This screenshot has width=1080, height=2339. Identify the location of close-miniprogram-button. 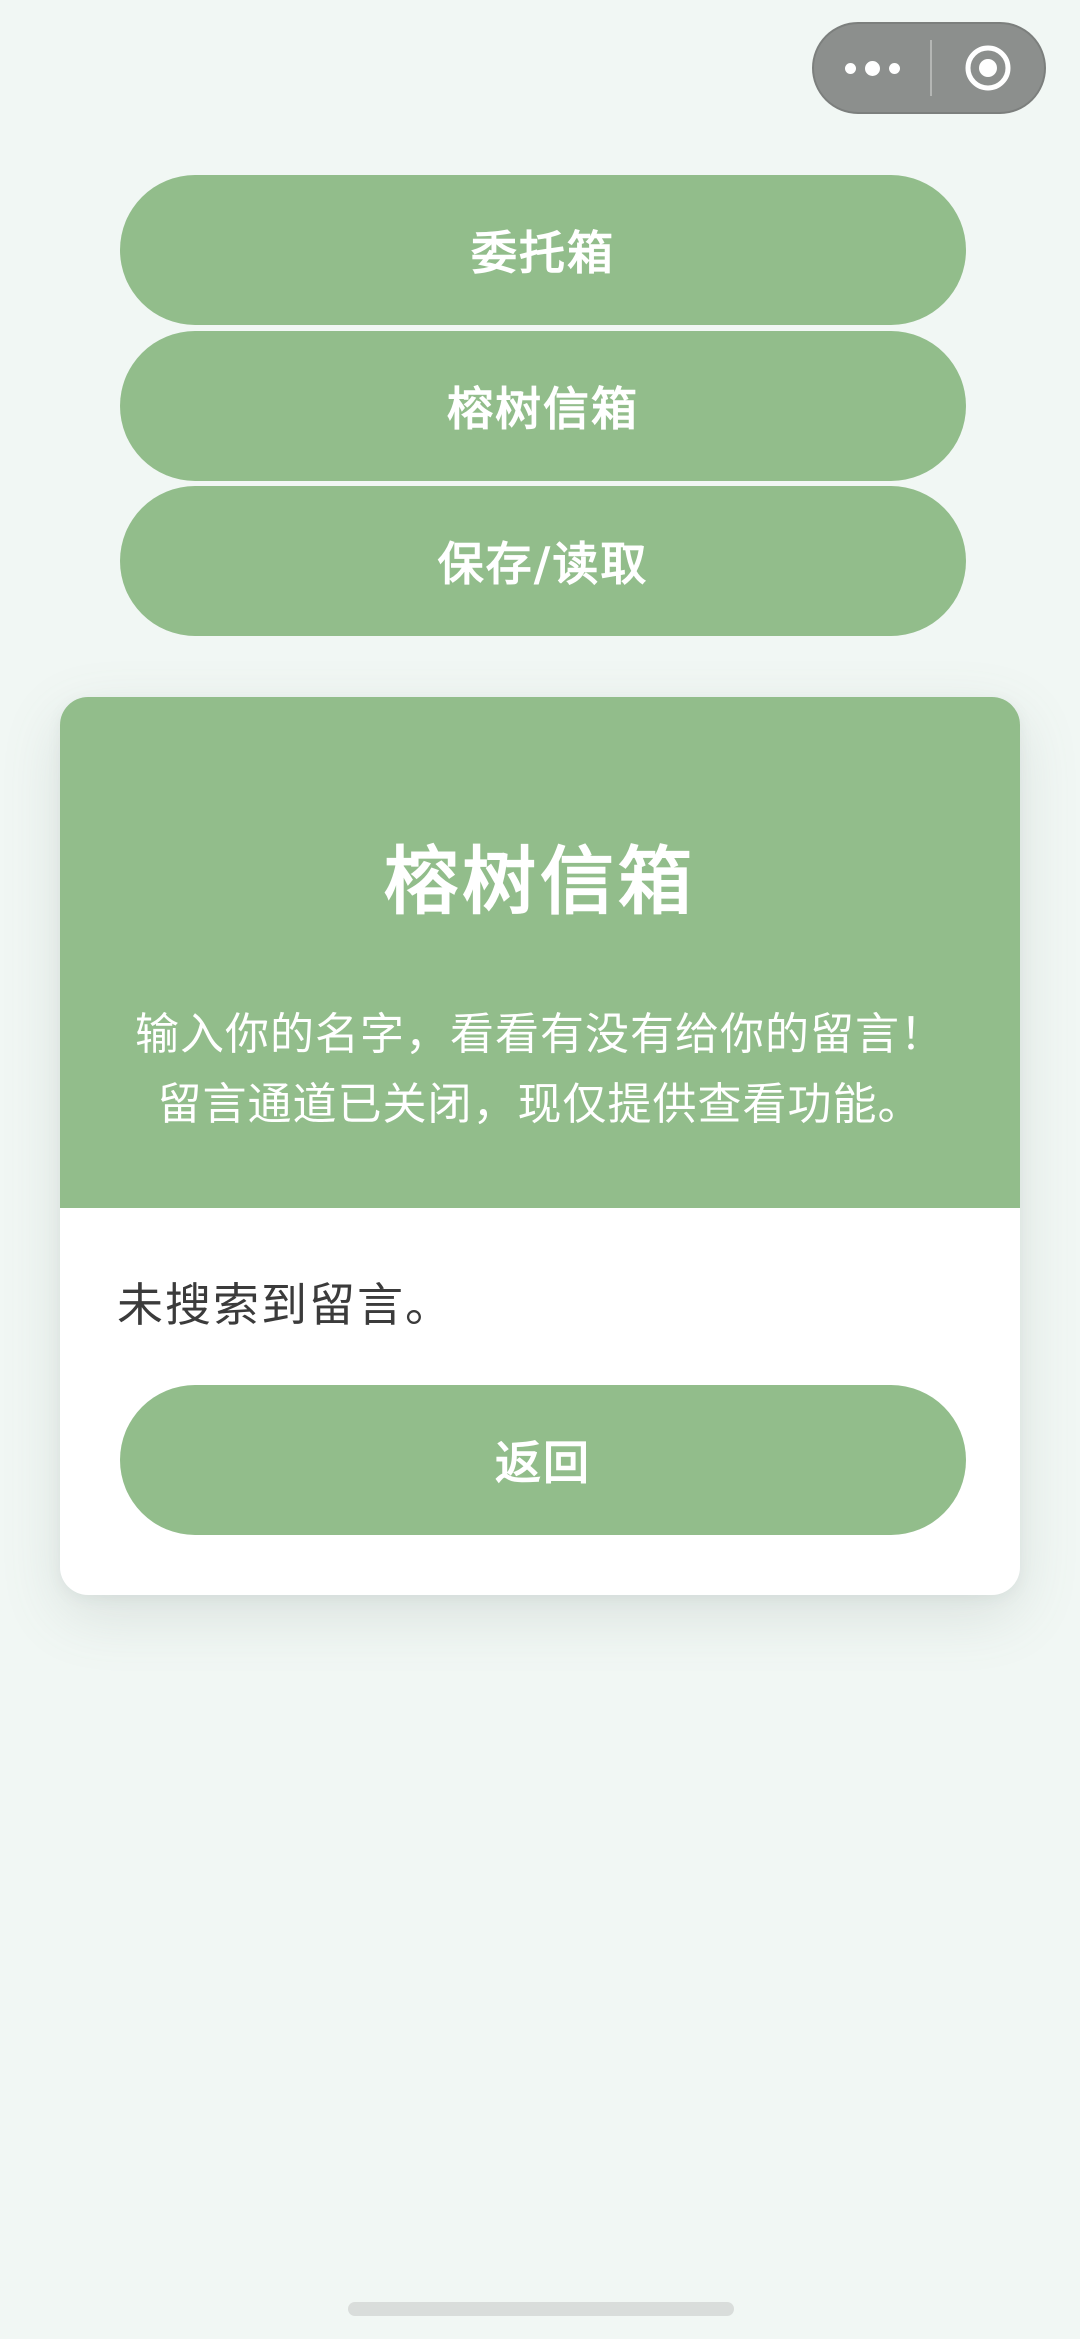
(988, 68).